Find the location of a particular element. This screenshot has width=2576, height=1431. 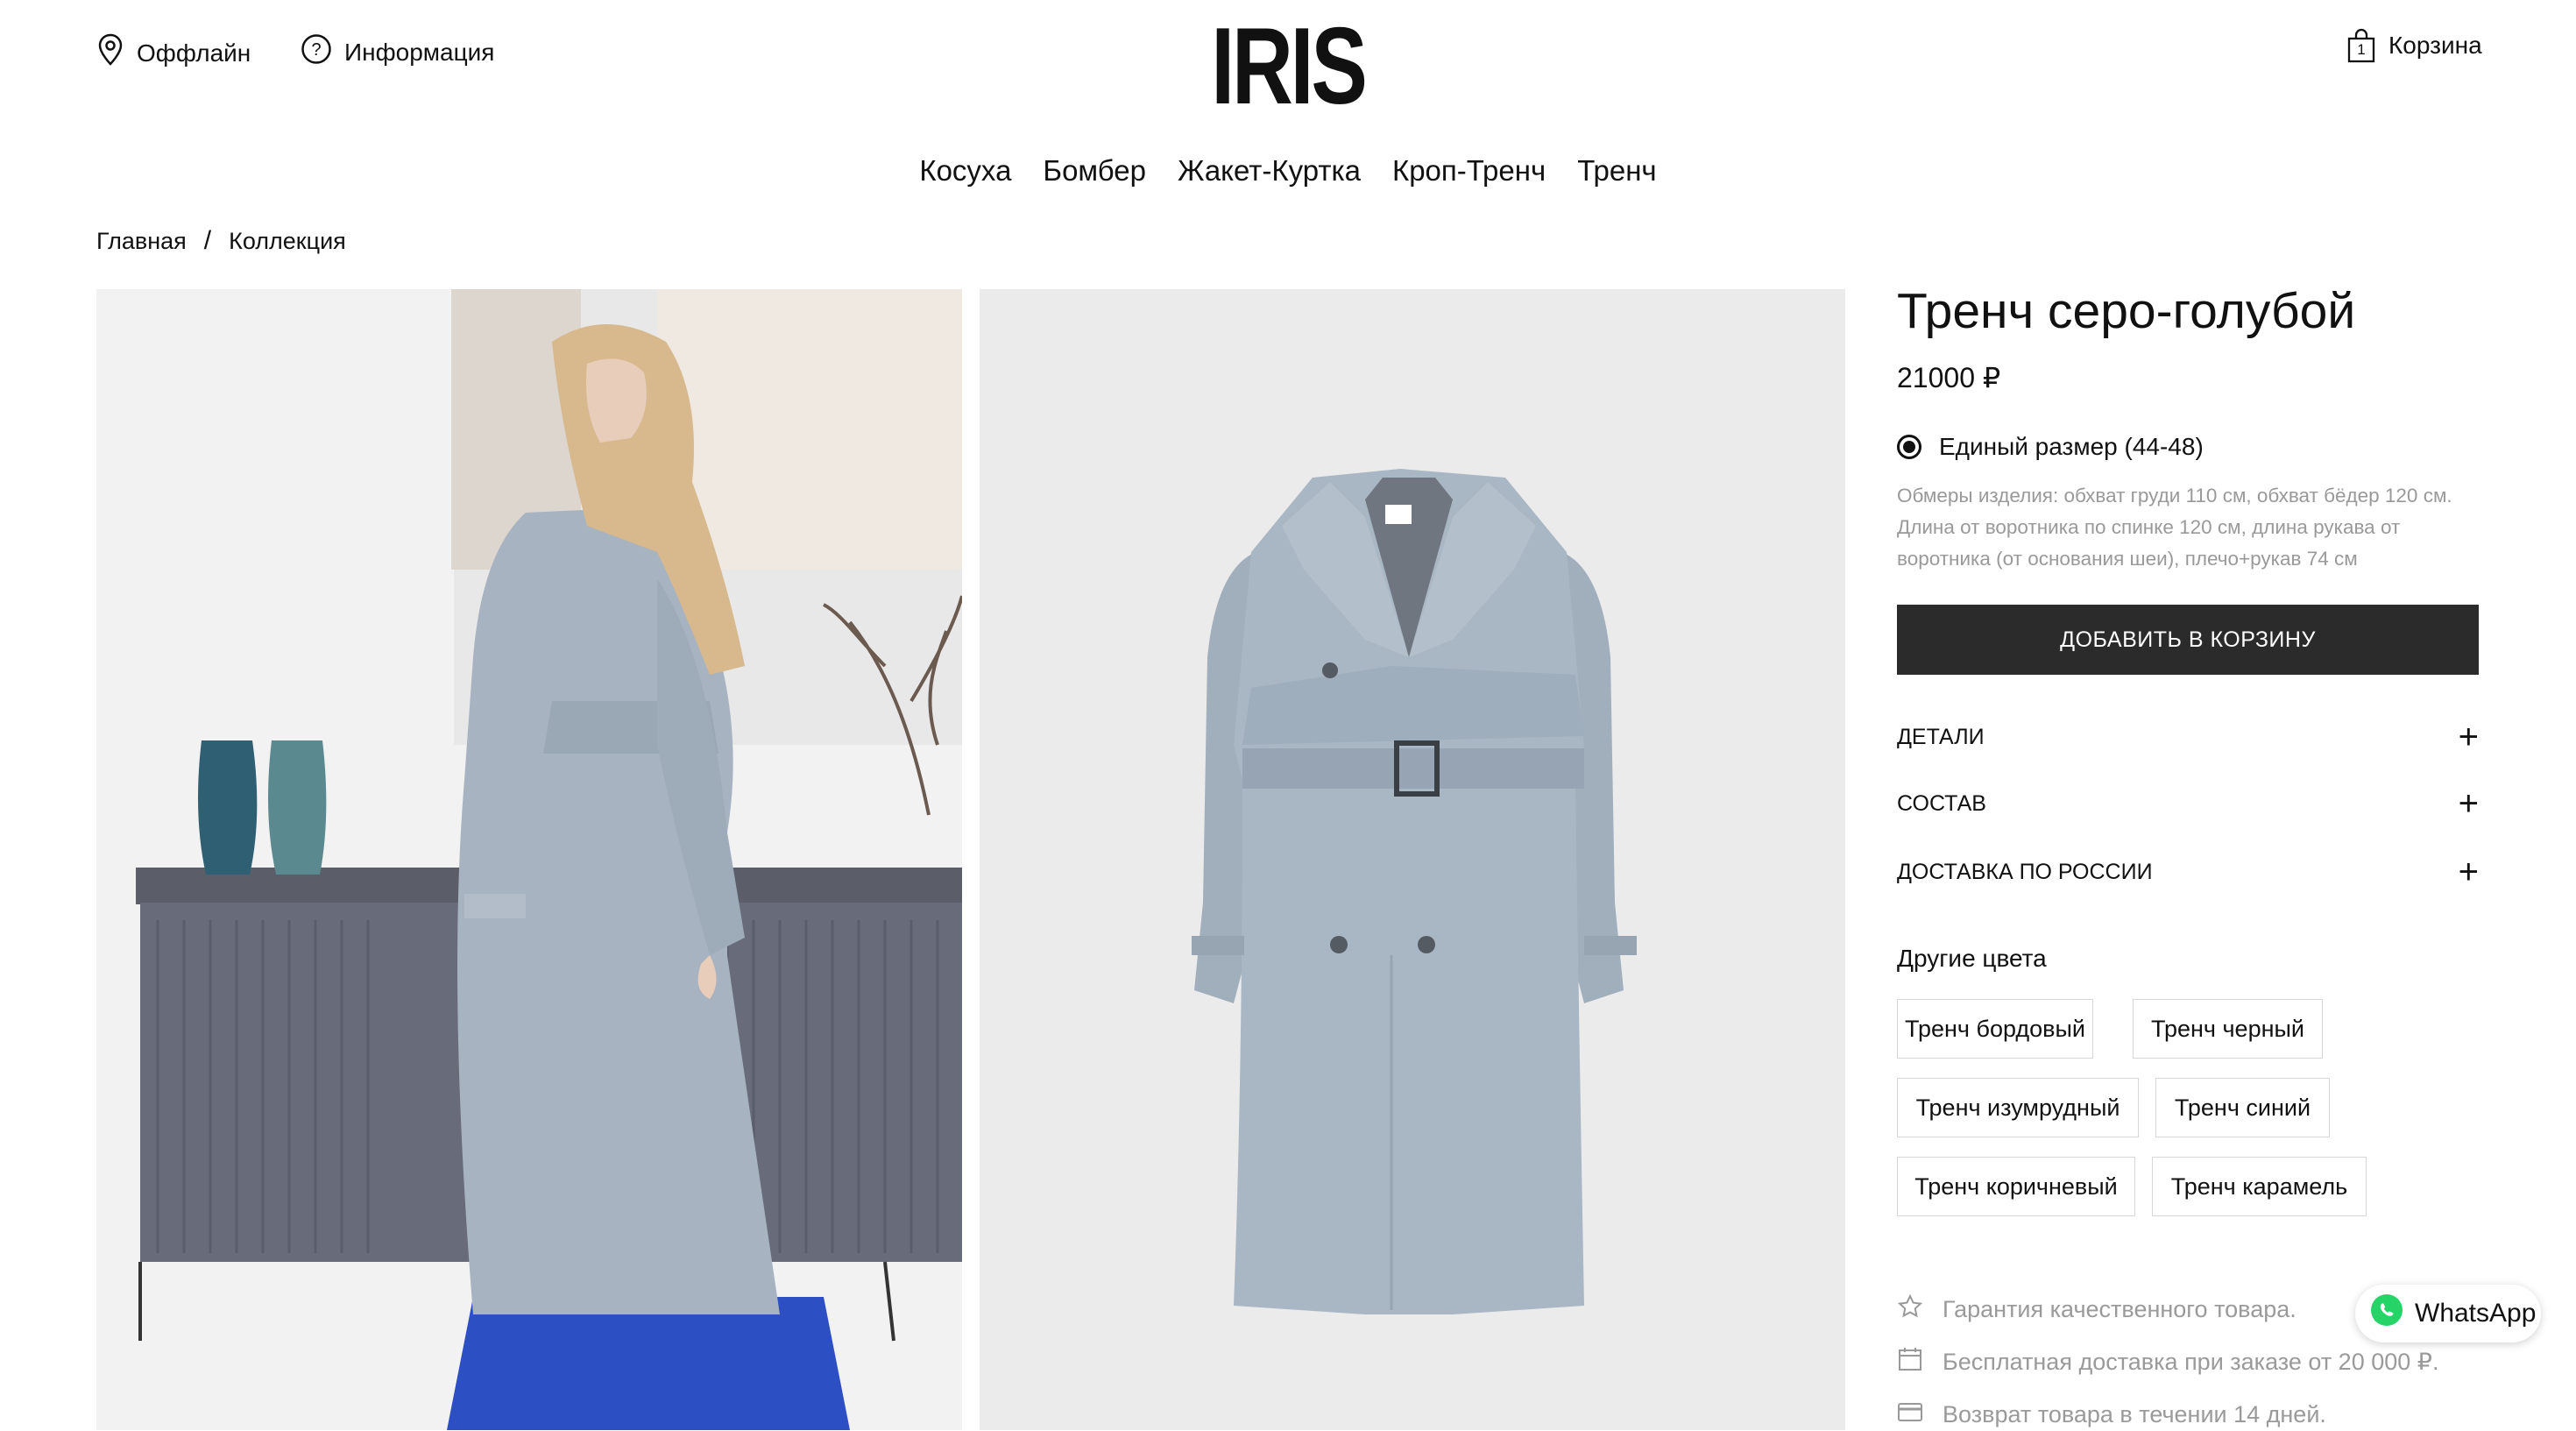

site-logo: IRIS is located at coordinates (1289, 66).